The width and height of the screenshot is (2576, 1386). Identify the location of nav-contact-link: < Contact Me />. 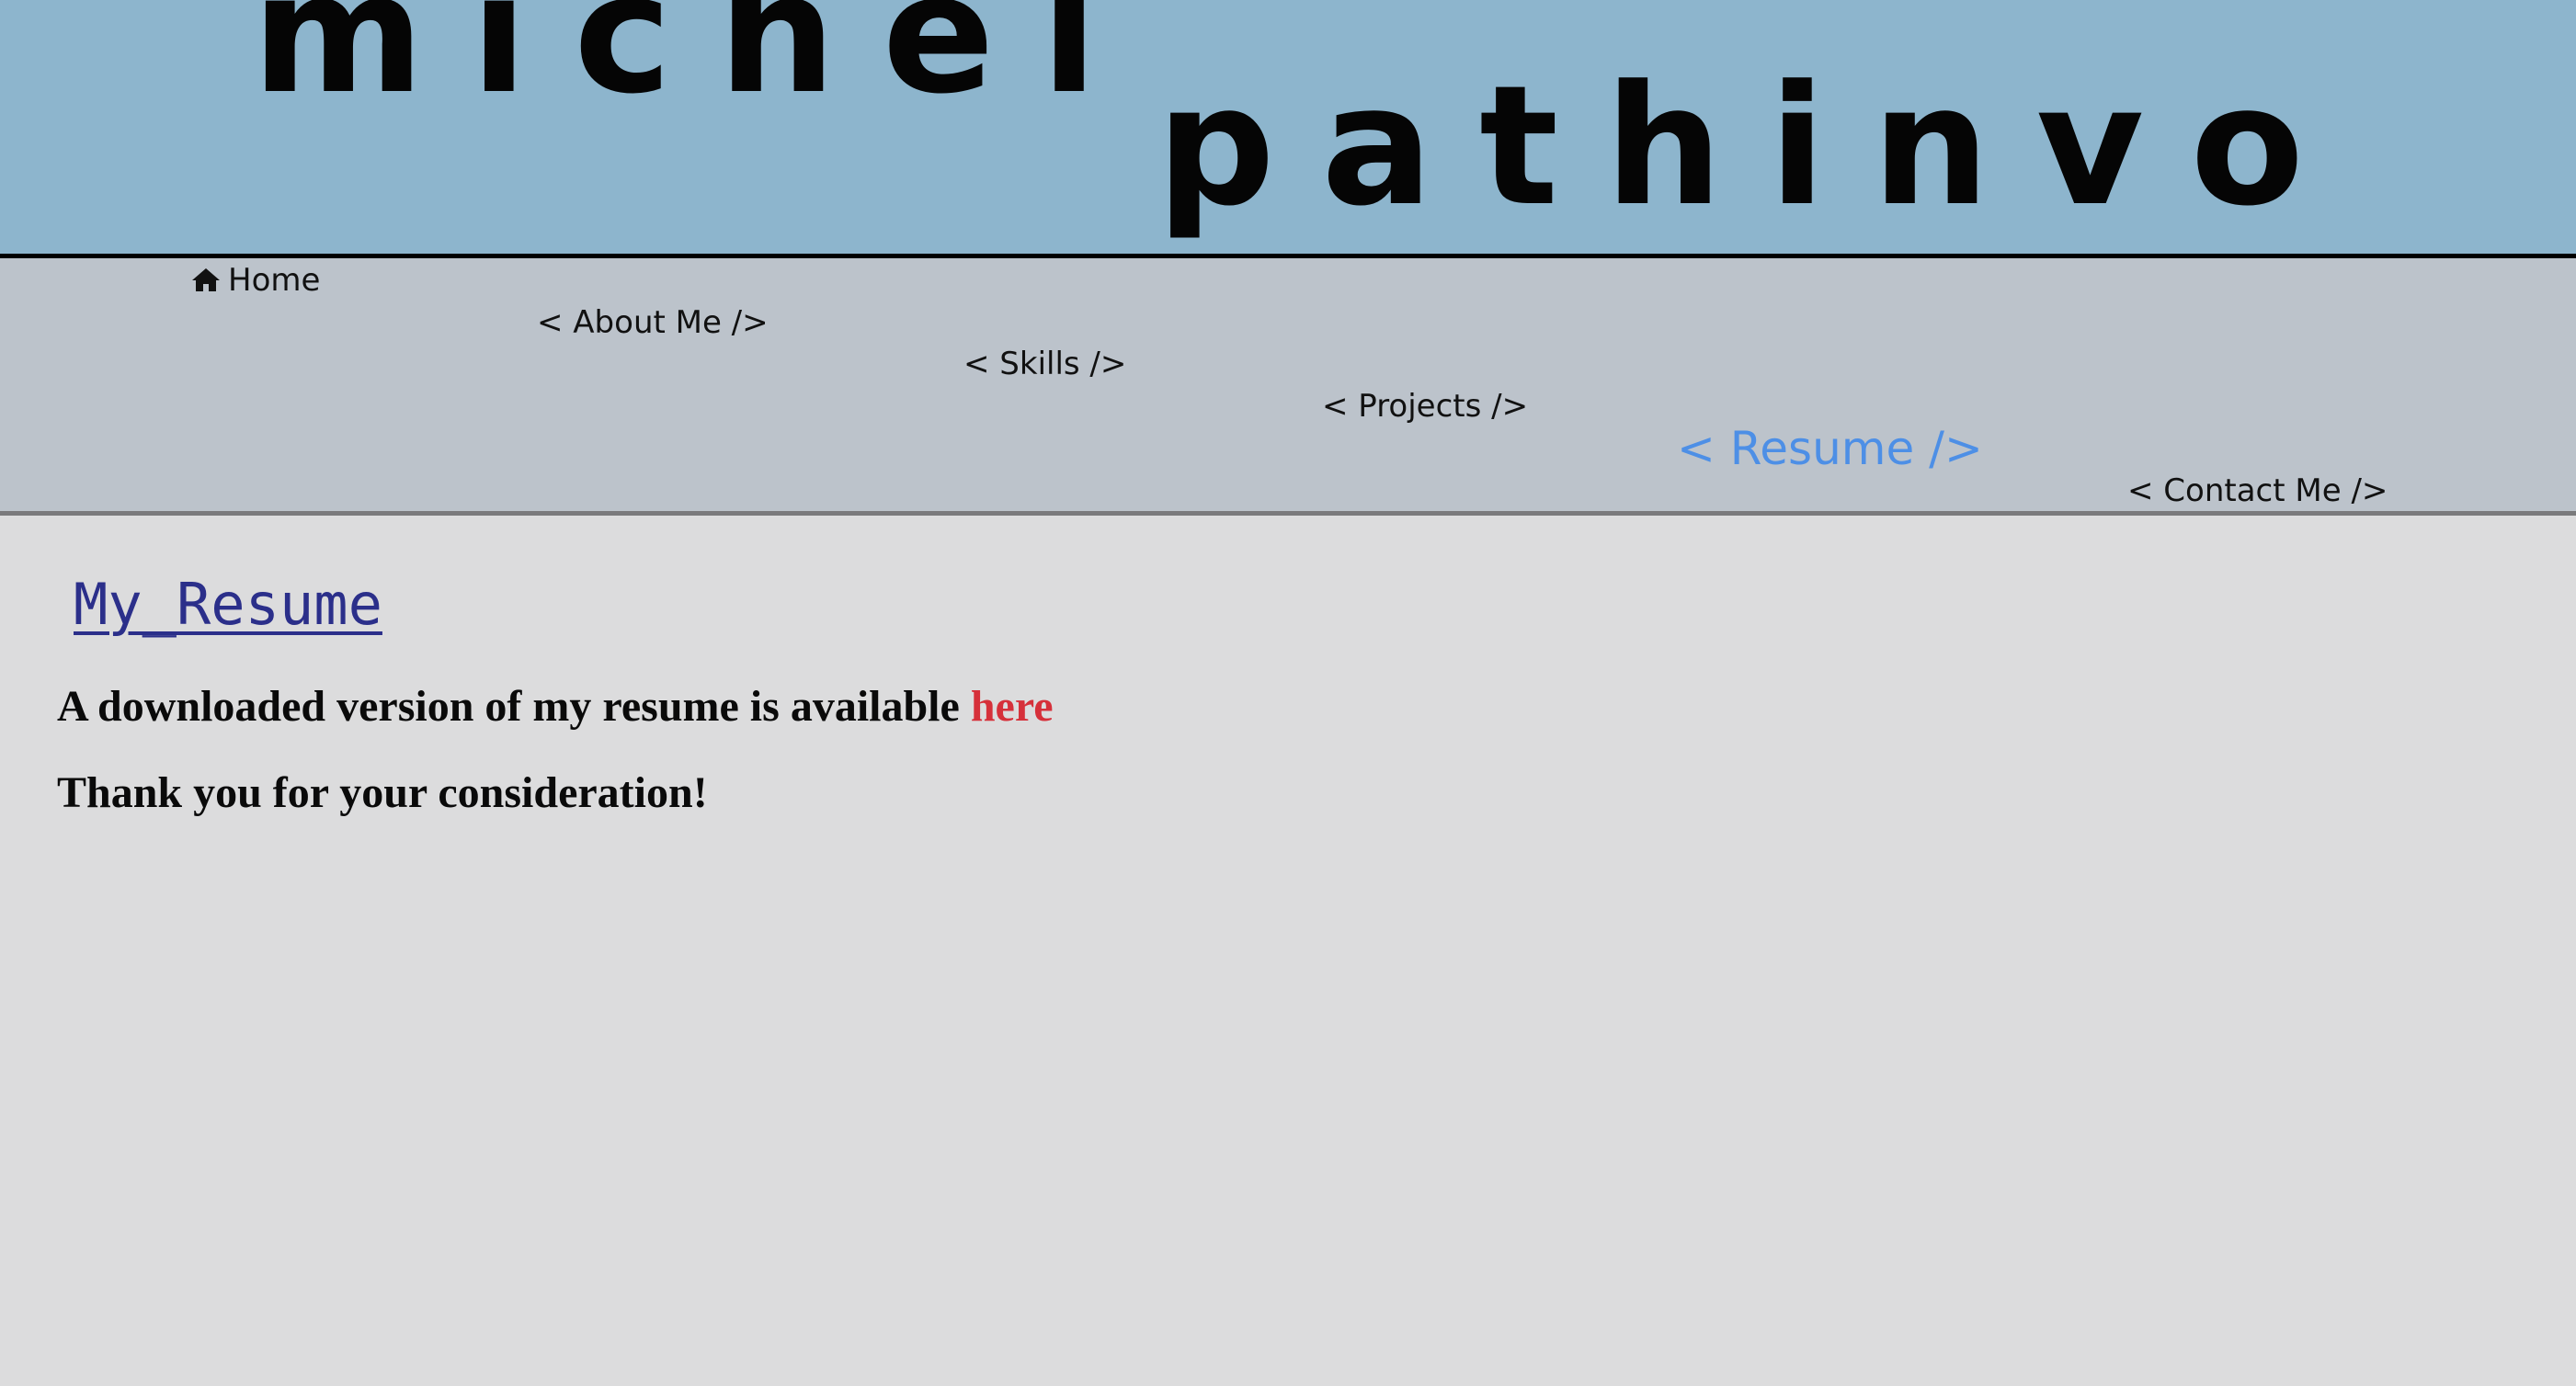
(2257, 491).